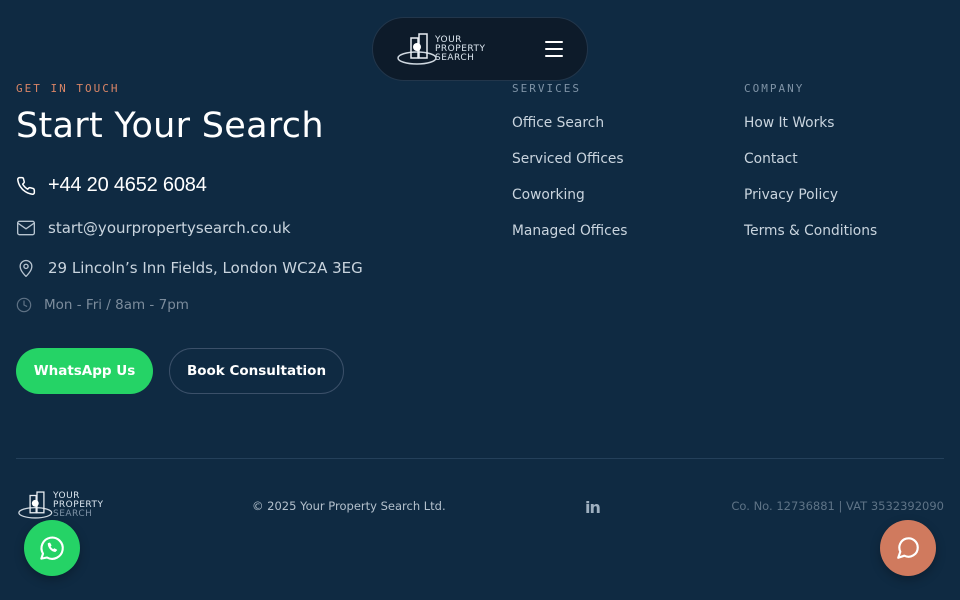 The height and width of the screenshot is (600, 960). I want to click on top-nav: YOUR PROPERTY SEARCH, so click(480, 49).